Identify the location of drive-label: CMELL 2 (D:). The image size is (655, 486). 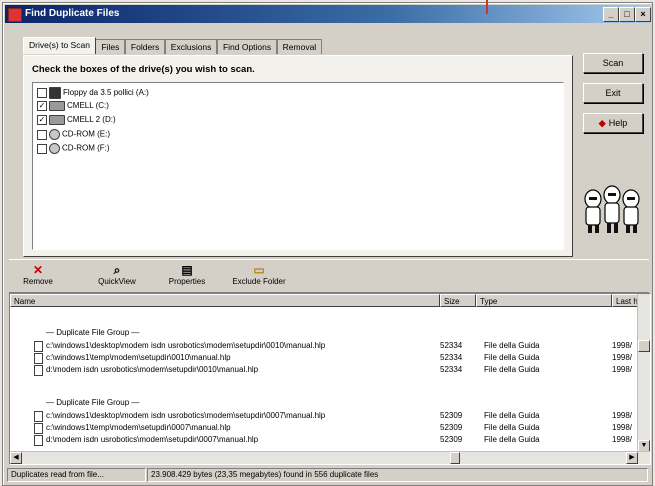
(91, 120).